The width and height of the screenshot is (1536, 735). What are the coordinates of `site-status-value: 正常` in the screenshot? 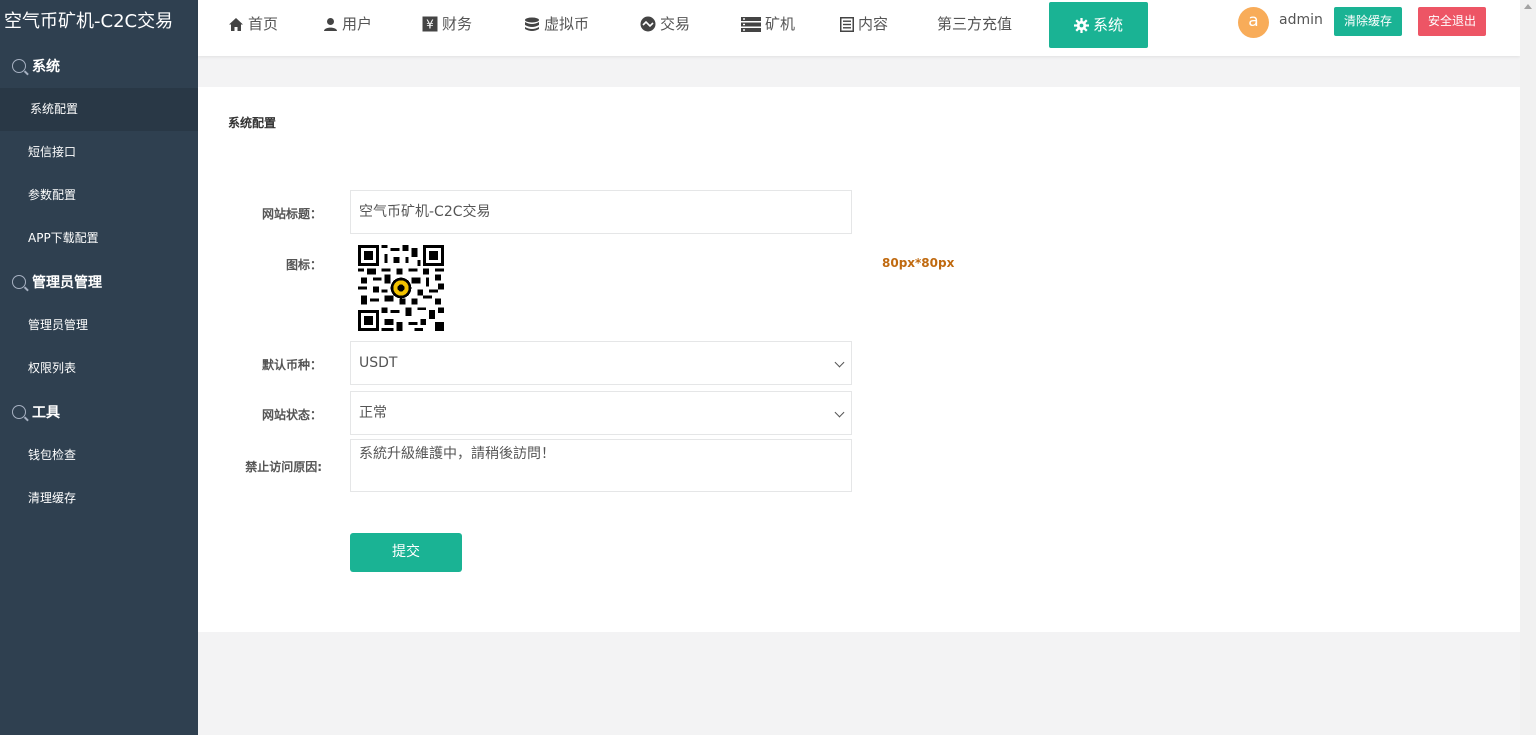 It's located at (373, 413).